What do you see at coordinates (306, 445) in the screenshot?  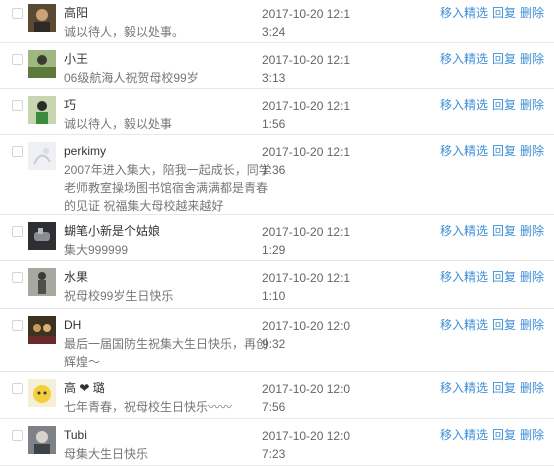 I see `comment-time: 2017-10-20 12:07:23` at bounding box center [306, 445].